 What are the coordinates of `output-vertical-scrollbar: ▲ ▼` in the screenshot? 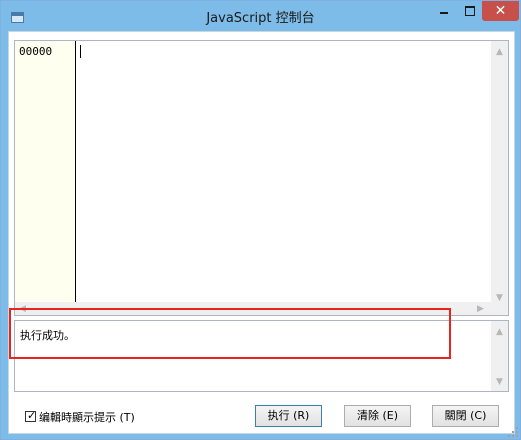 It's located at (499, 356).